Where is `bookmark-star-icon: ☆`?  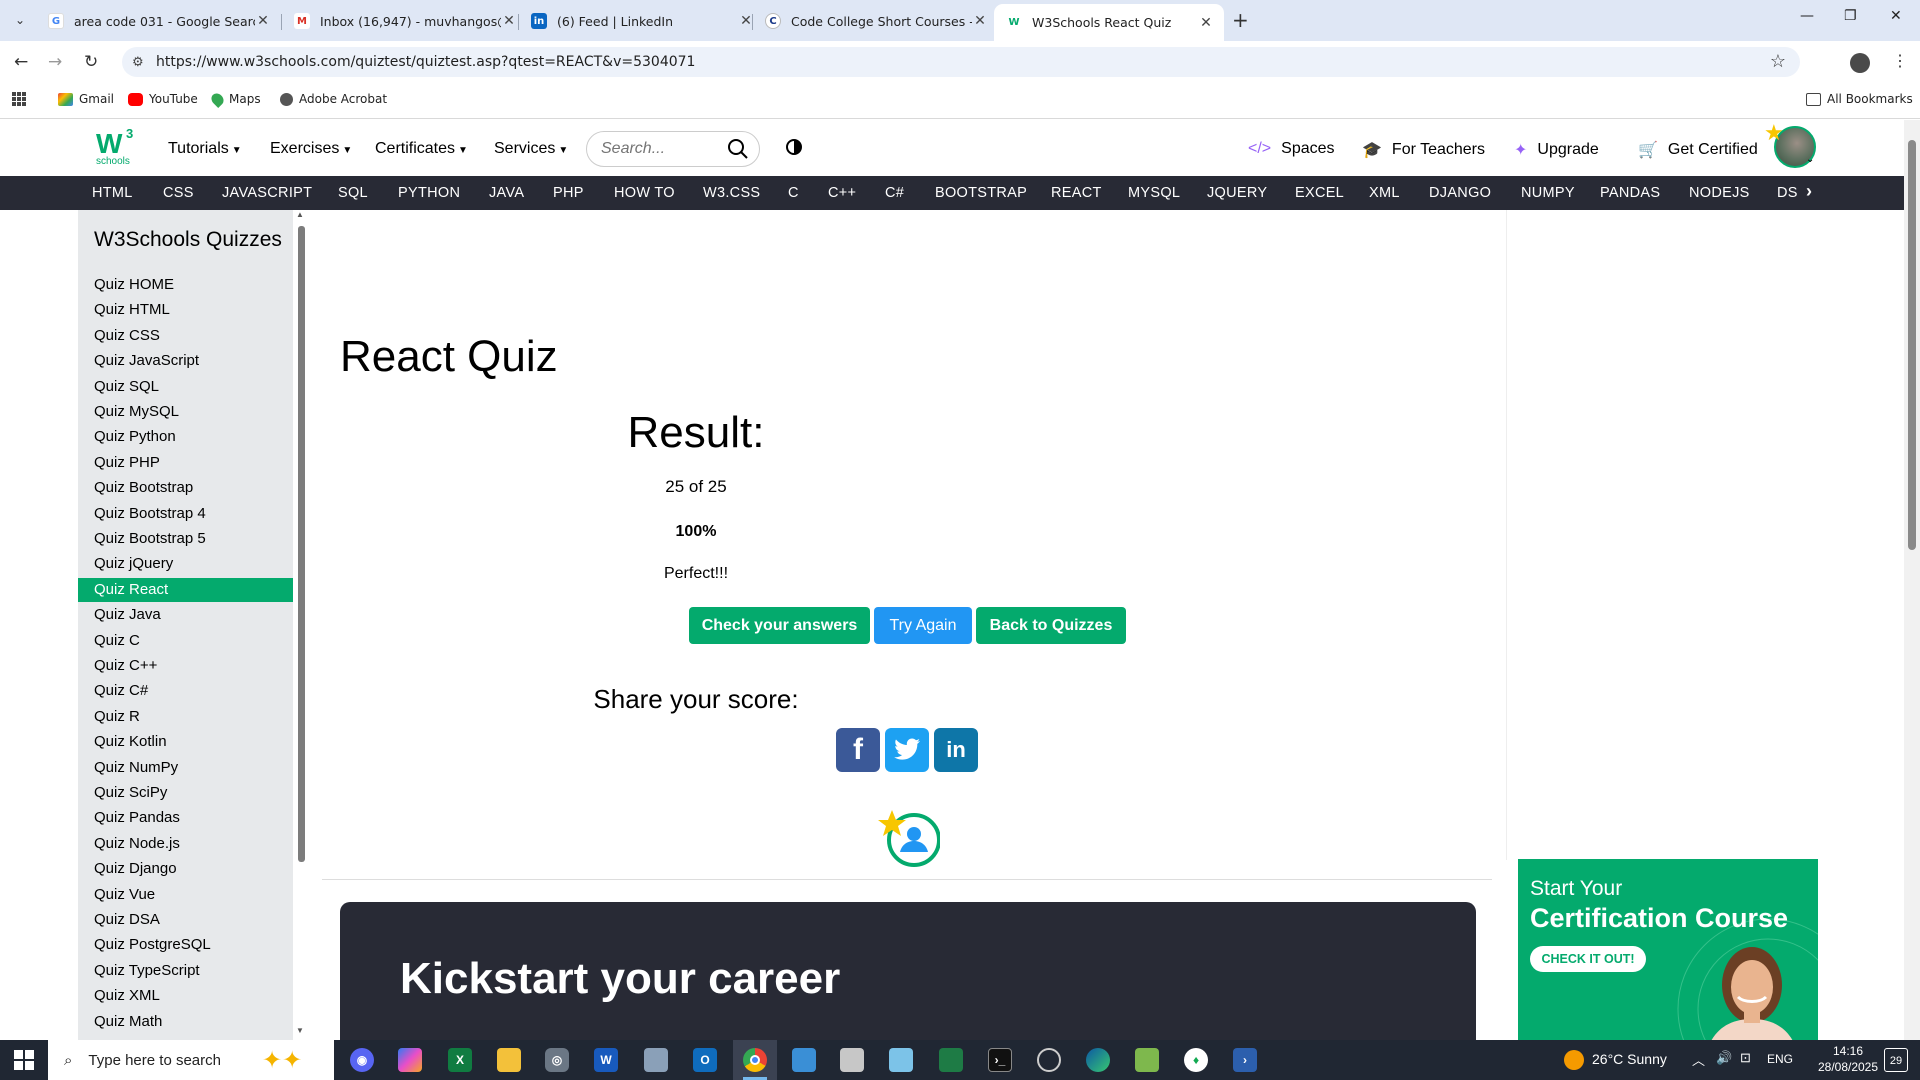 bookmark-star-icon: ☆ is located at coordinates (1778, 61).